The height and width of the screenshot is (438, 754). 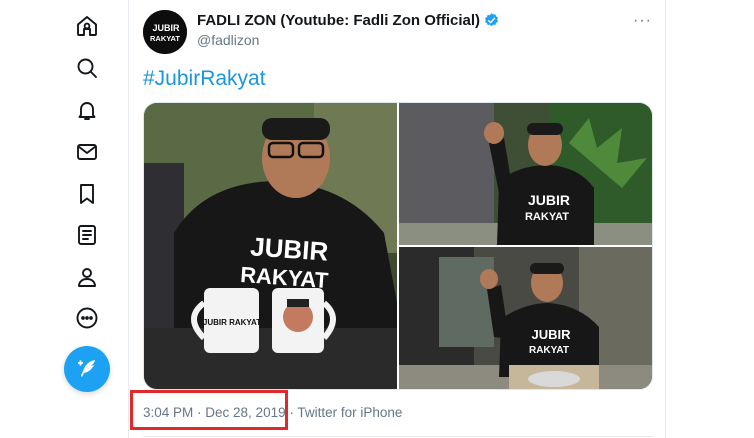 I want to click on more-options-icon: ···, so click(x=642, y=21).